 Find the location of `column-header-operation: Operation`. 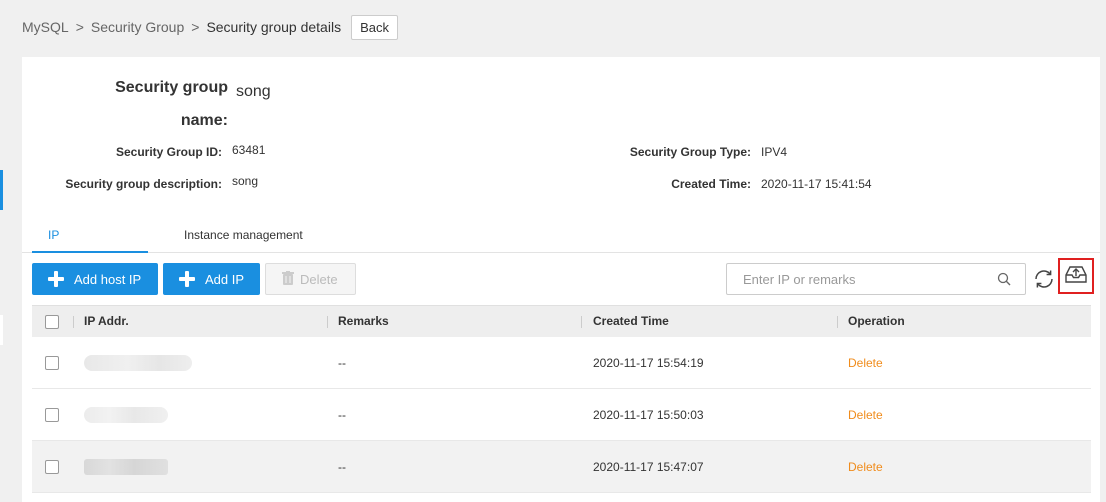

column-header-operation: Operation is located at coordinates (876, 321).